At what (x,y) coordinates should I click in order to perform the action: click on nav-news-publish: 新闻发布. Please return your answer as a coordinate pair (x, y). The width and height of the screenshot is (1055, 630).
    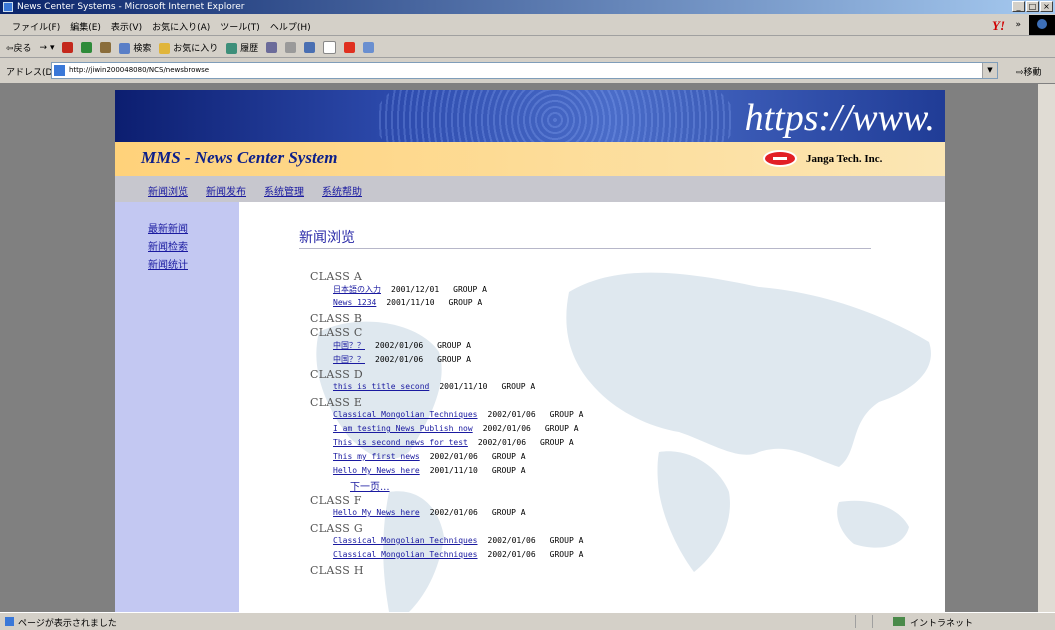
    Looking at the image, I should click on (226, 190).